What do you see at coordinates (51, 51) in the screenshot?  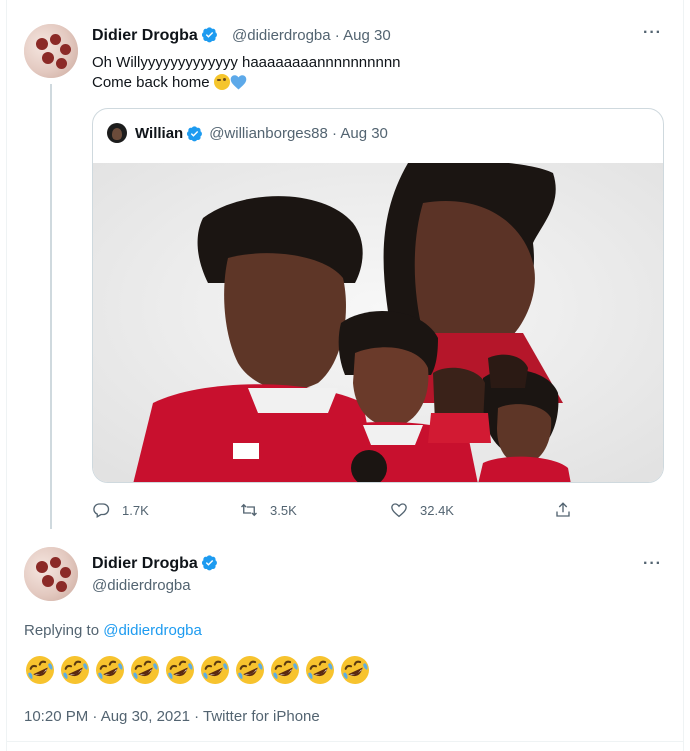 I see `avatar` at bounding box center [51, 51].